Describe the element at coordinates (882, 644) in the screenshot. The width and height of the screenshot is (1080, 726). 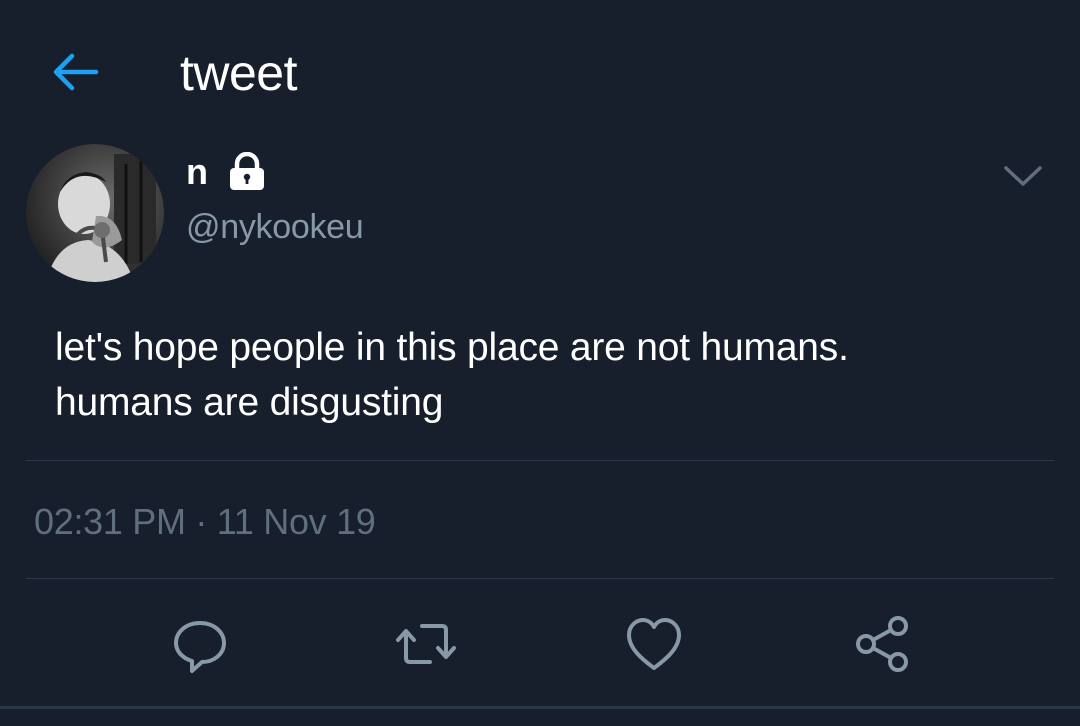
I see `share-icon` at that location.